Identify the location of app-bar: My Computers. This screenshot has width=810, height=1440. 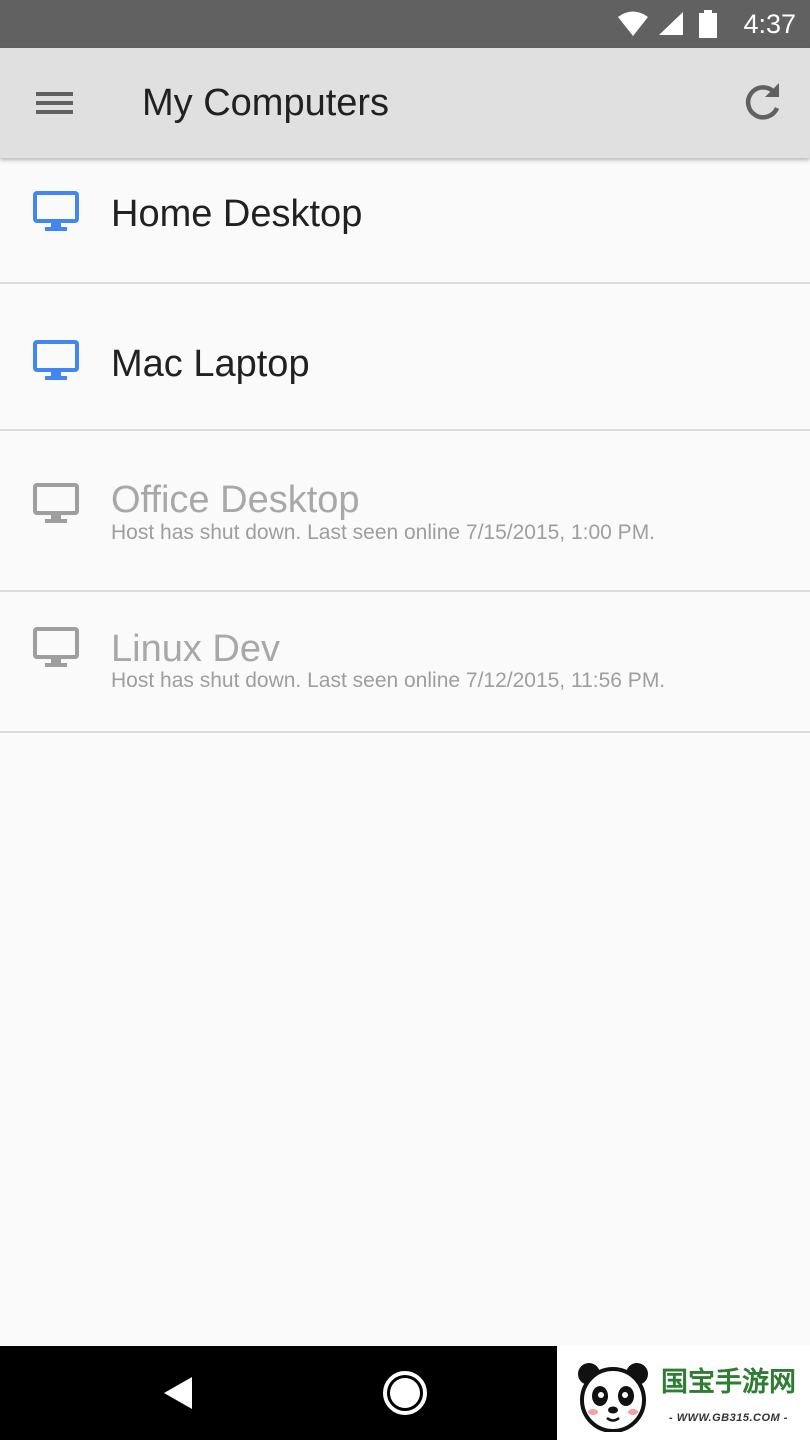
(405, 103).